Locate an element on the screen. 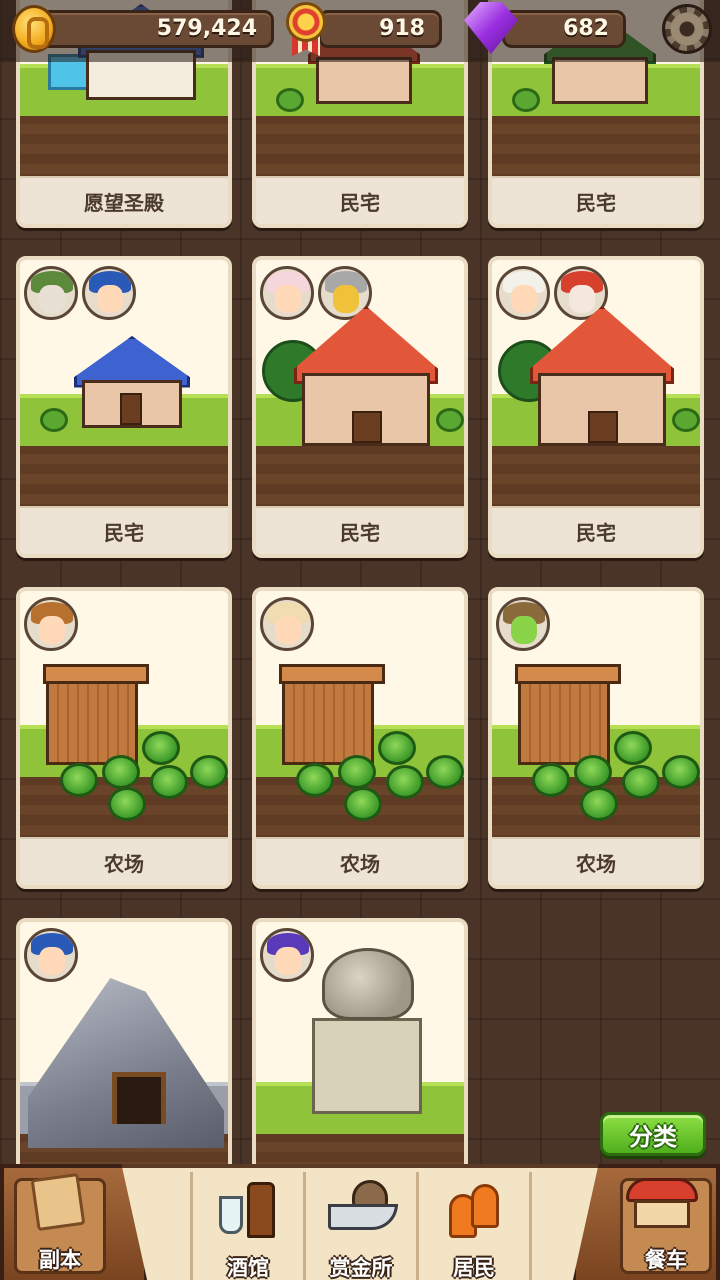 This screenshot has height=1280, width=720. mine-entrance is located at coordinates (139, 1098).